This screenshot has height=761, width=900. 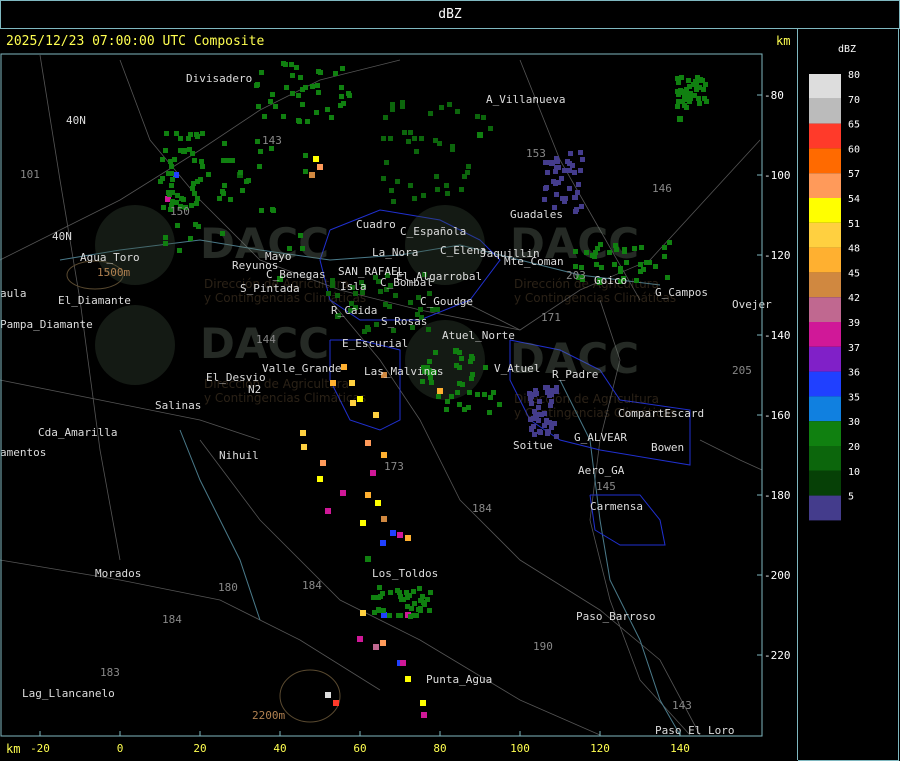 What do you see at coordinates (375, 343) in the screenshot?
I see `place-label: E_Escurial` at bounding box center [375, 343].